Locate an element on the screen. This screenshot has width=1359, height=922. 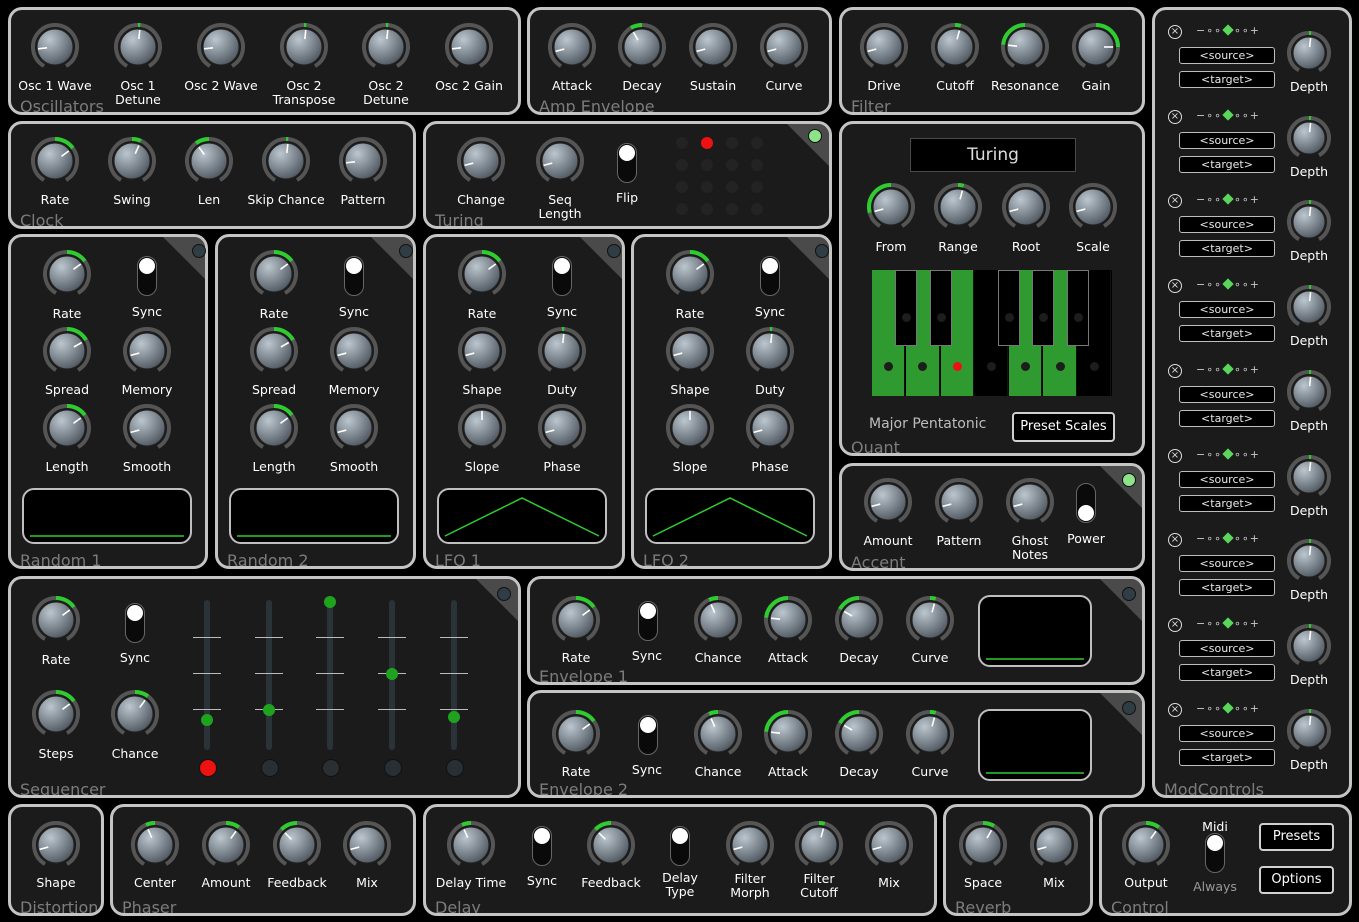
random-1-length-knob is located at coordinates (67, 428).